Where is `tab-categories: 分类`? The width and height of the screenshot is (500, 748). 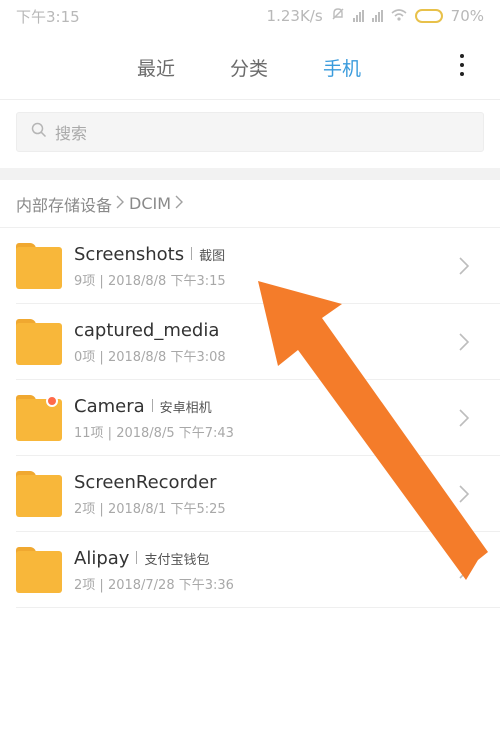 tab-categories: 分类 is located at coordinates (249, 67).